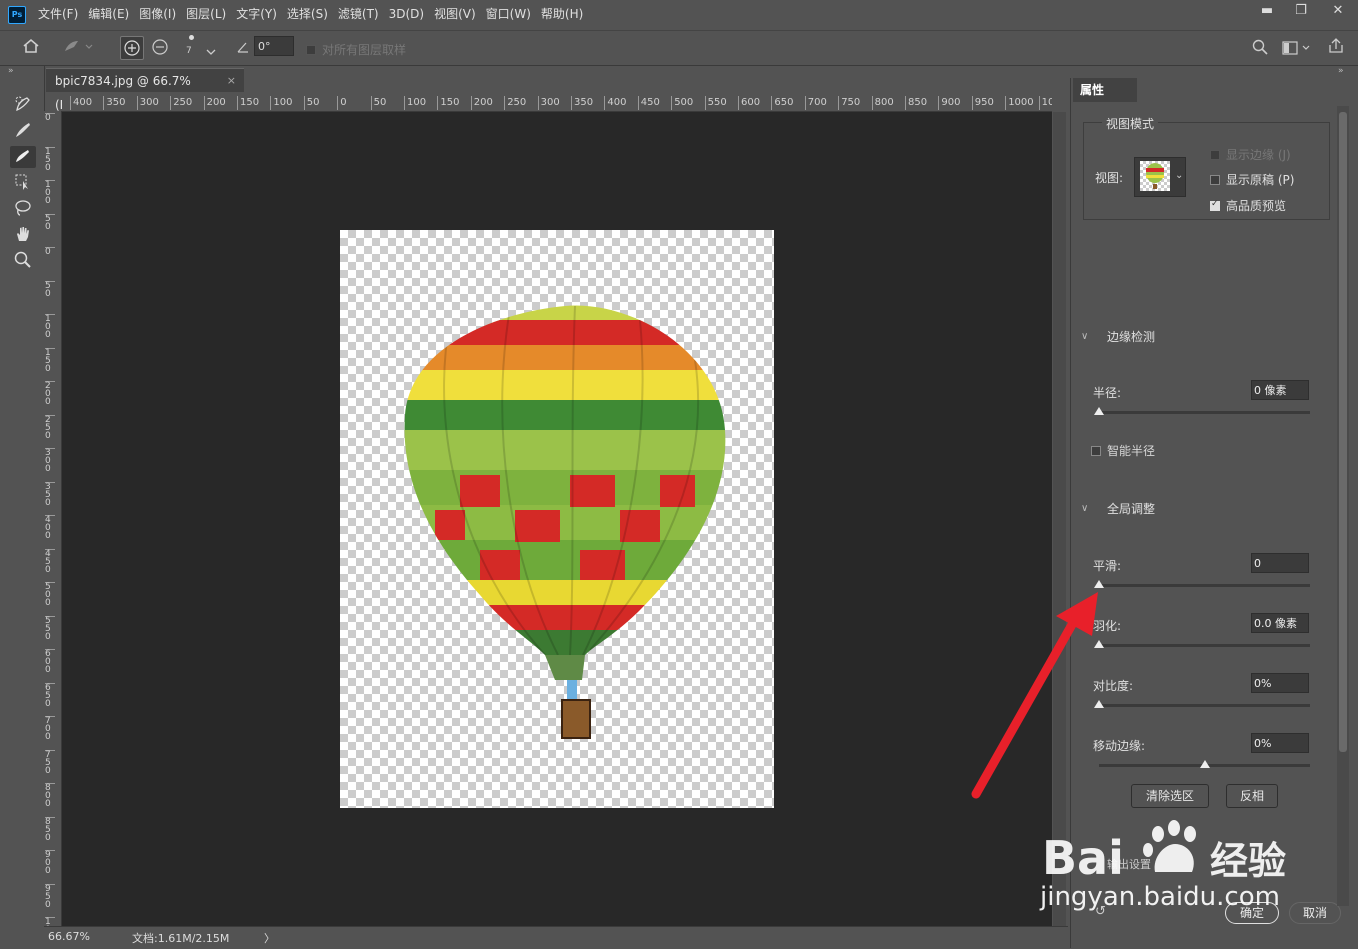 This screenshot has height=949, width=1358. Describe the element at coordinates (1105, 90) in the screenshot. I see `properties-tab: 属性` at that location.